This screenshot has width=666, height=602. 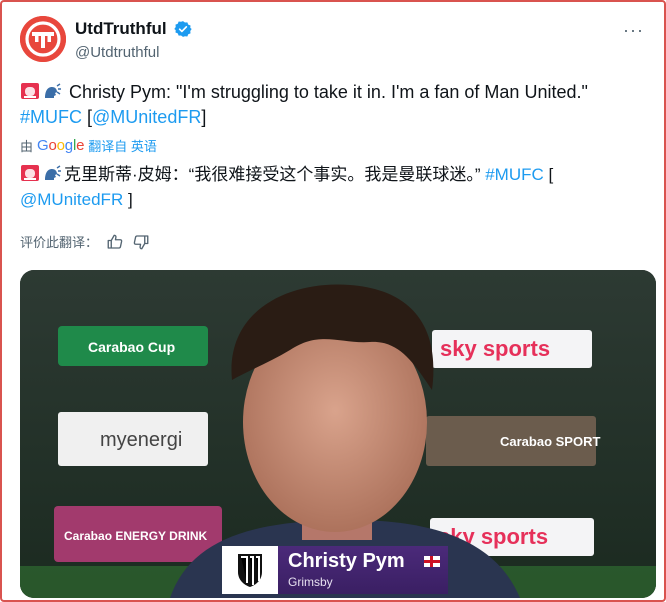 I want to click on translation-attribution: 由 Google 翻译自 英语, so click(x=88, y=145).